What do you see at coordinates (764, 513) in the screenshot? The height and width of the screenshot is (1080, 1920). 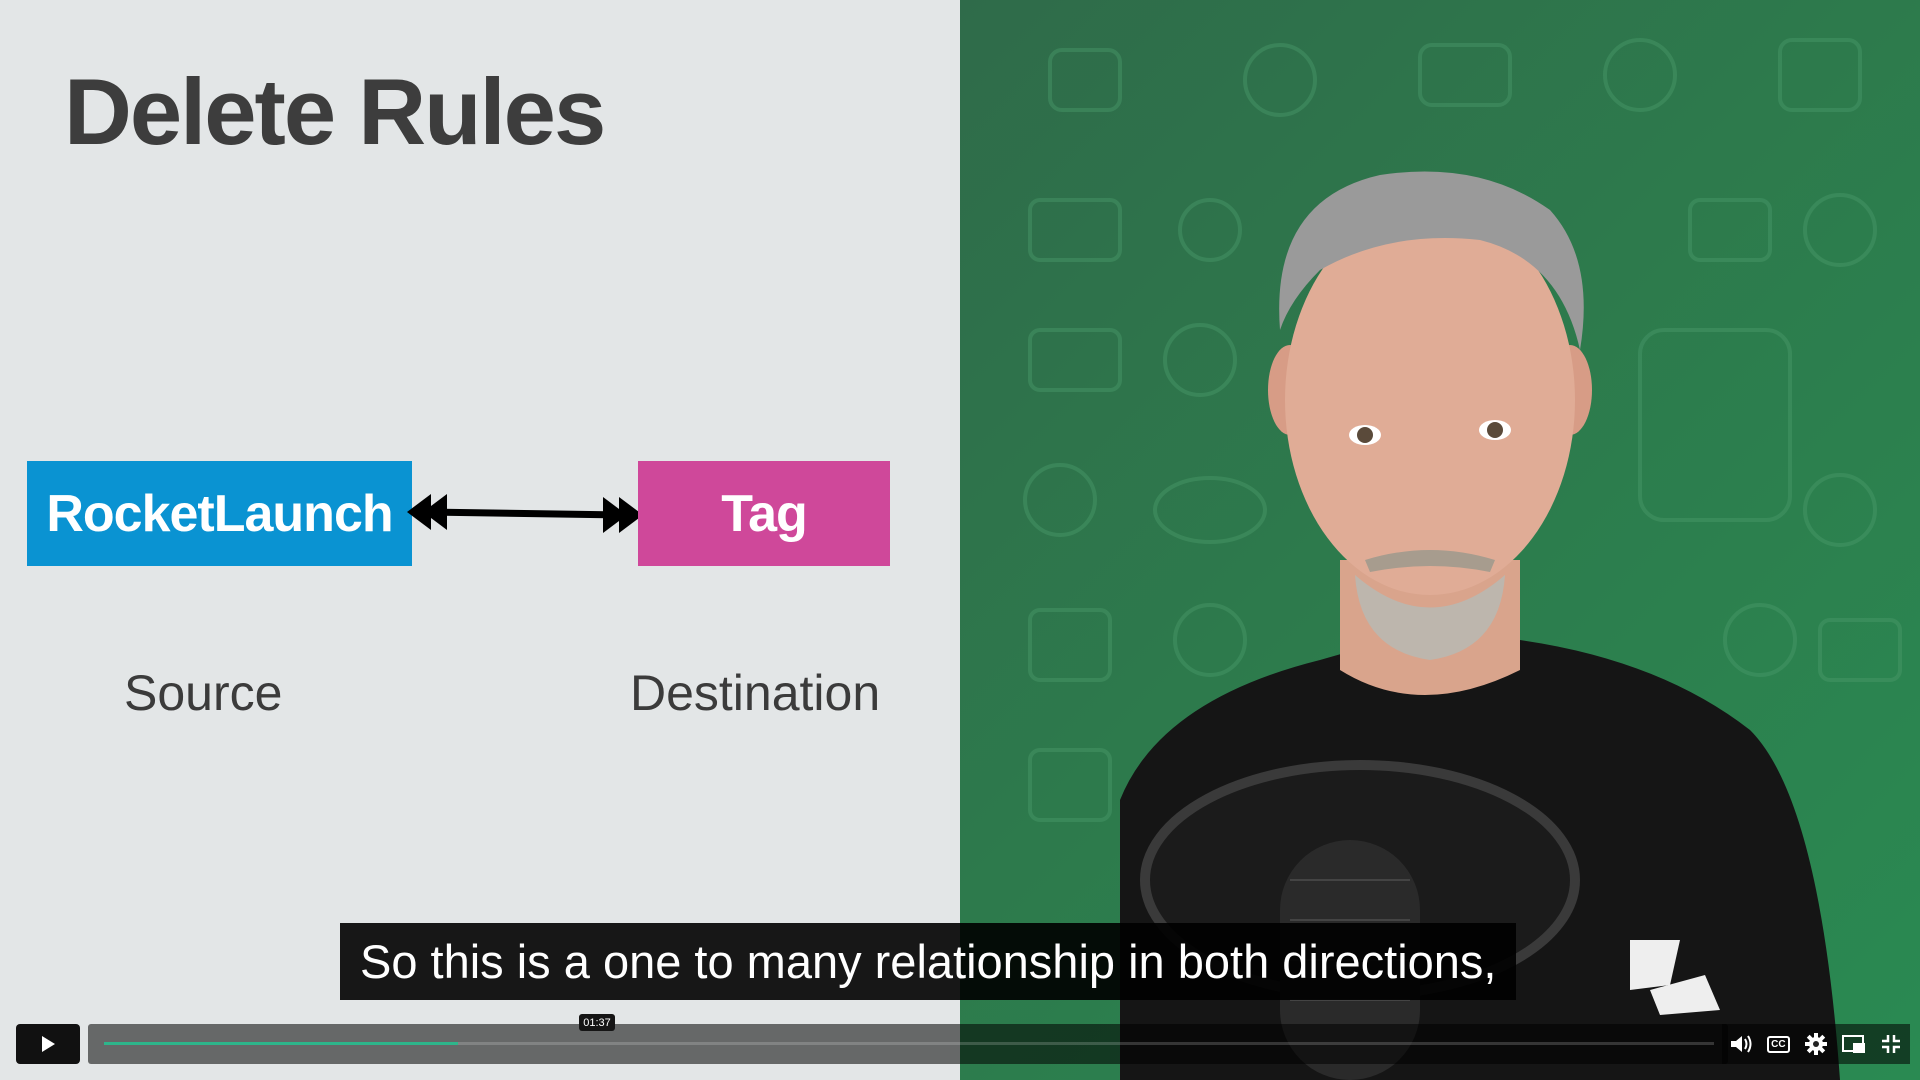 I see `destination-entity-box: Tag` at bounding box center [764, 513].